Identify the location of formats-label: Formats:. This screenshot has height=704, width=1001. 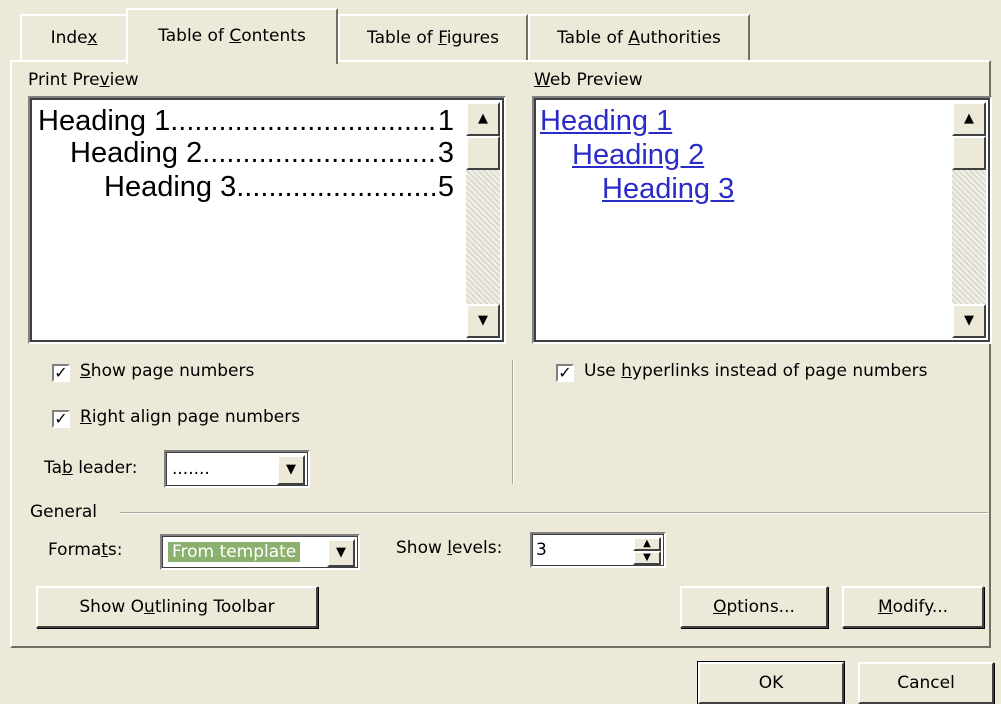
(85, 550).